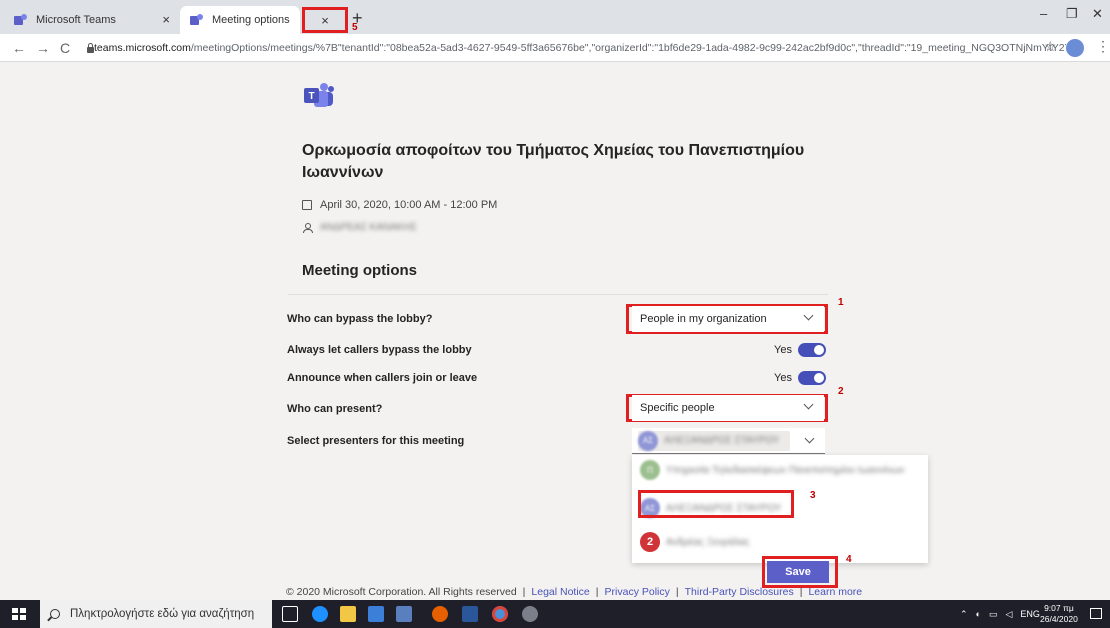 The width and height of the screenshot is (1110, 628). Describe the element at coordinates (993, 614) in the screenshot. I see `battery-icon: ▭` at that location.